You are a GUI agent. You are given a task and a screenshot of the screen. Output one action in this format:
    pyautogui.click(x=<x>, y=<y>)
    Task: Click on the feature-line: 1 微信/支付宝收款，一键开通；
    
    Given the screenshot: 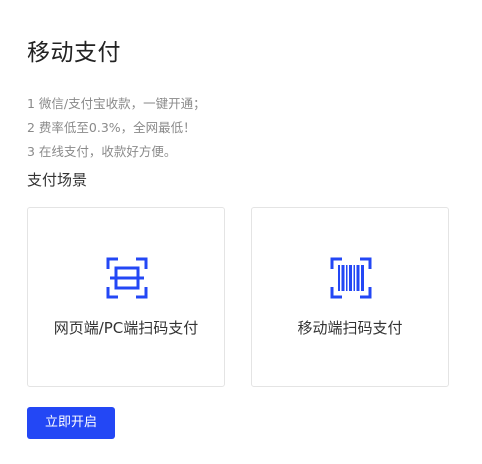 What is the action you would take?
    pyautogui.click(x=116, y=103)
    